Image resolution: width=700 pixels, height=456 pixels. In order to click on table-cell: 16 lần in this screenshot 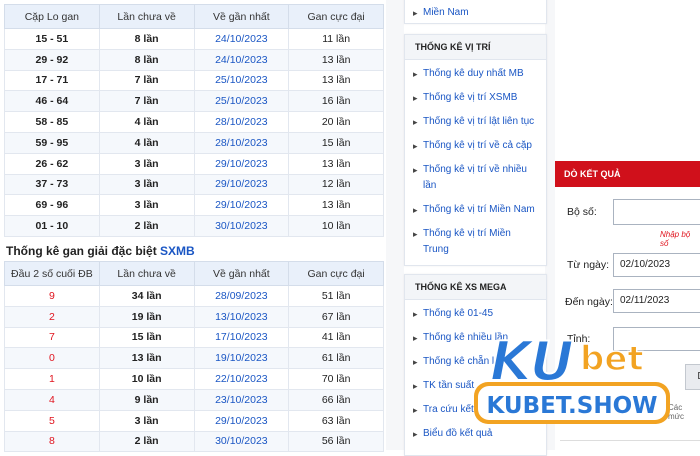, I will do `click(336, 101)`.